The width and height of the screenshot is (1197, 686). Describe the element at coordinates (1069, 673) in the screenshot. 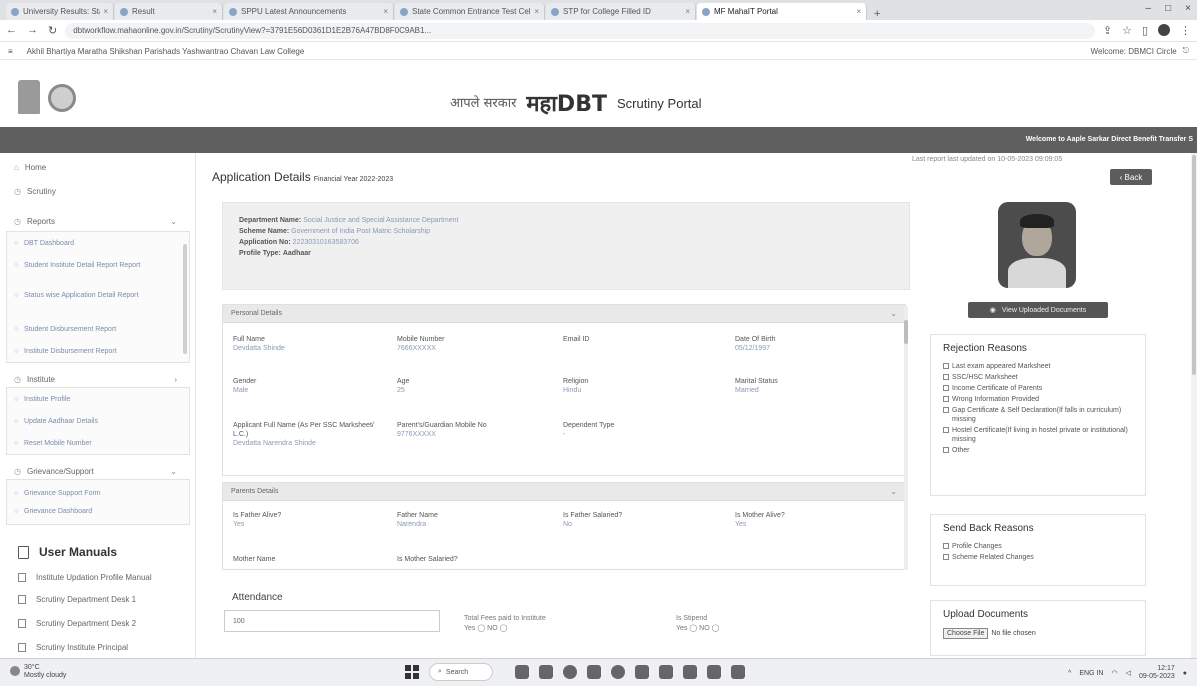

I see `tray-chevron-icon: ^` at that location.